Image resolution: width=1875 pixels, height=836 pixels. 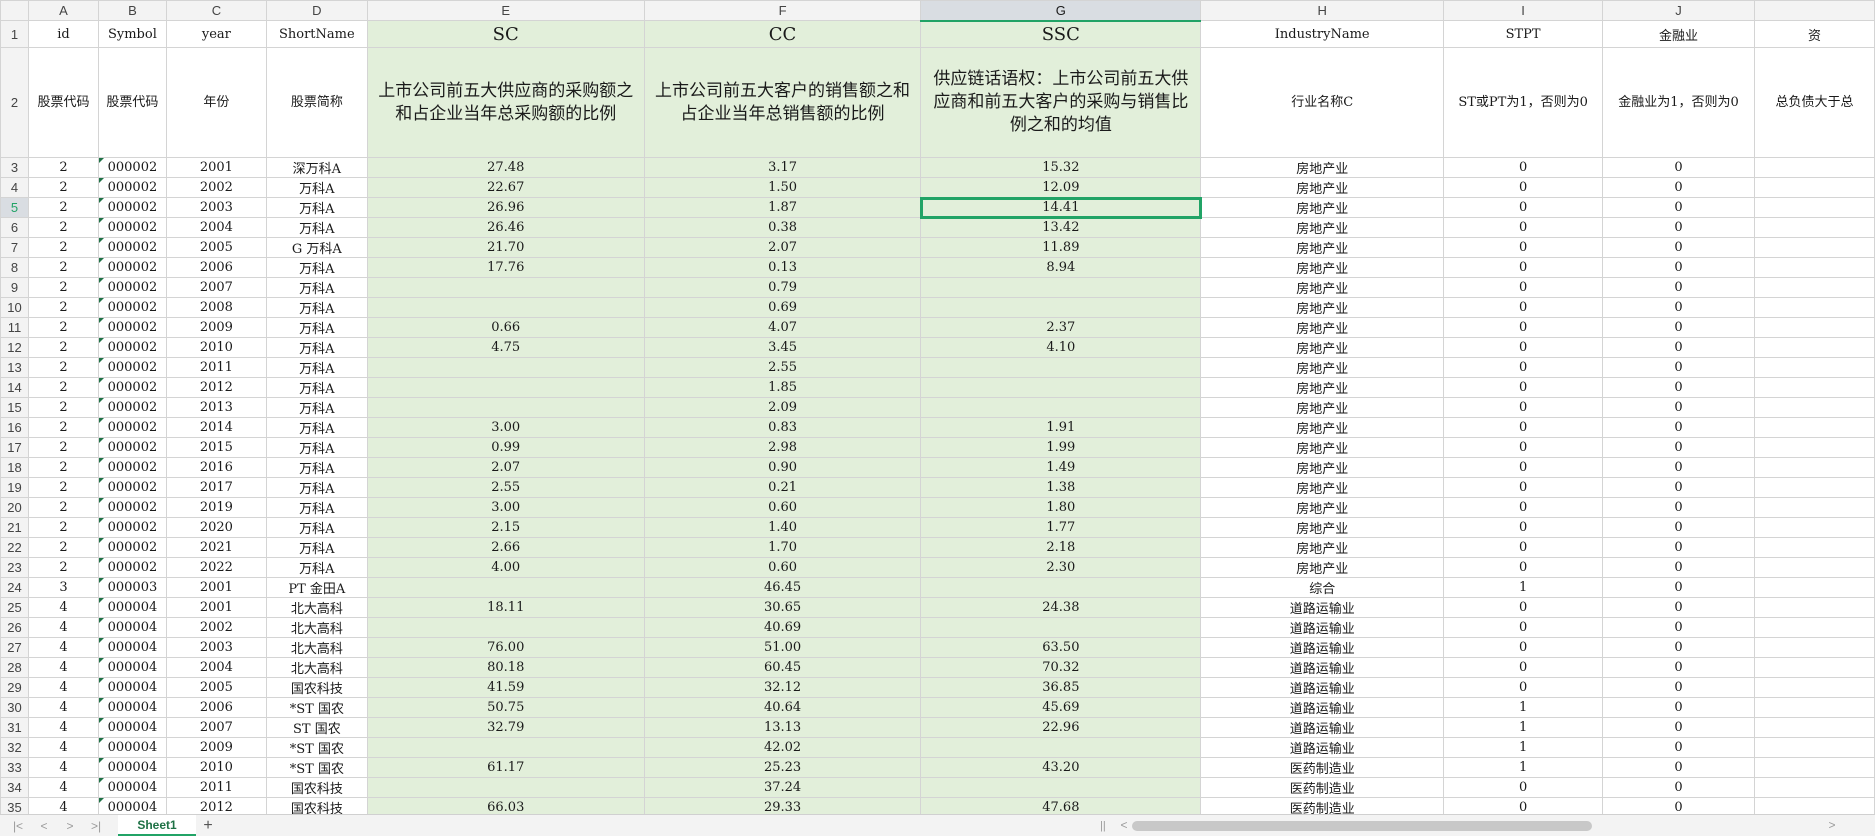 What do you see at coordinates (782, 707) in the screenshot?
I see `cell: 40.64` at bounding box center [782, 707].